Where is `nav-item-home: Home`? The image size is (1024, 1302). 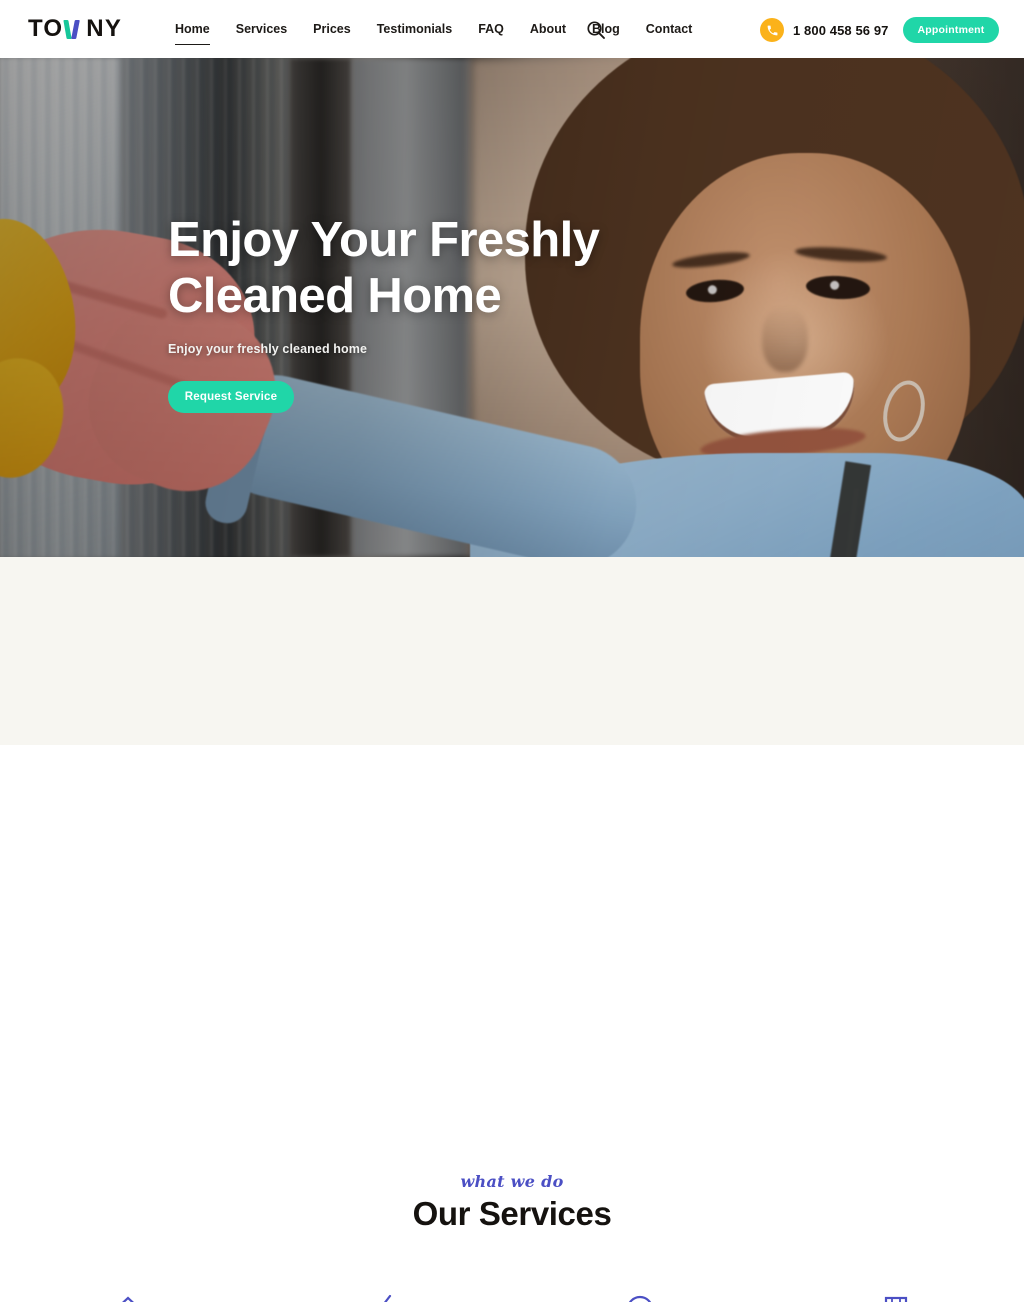 nav-item-home: Home is located at coordinates (192, 32).